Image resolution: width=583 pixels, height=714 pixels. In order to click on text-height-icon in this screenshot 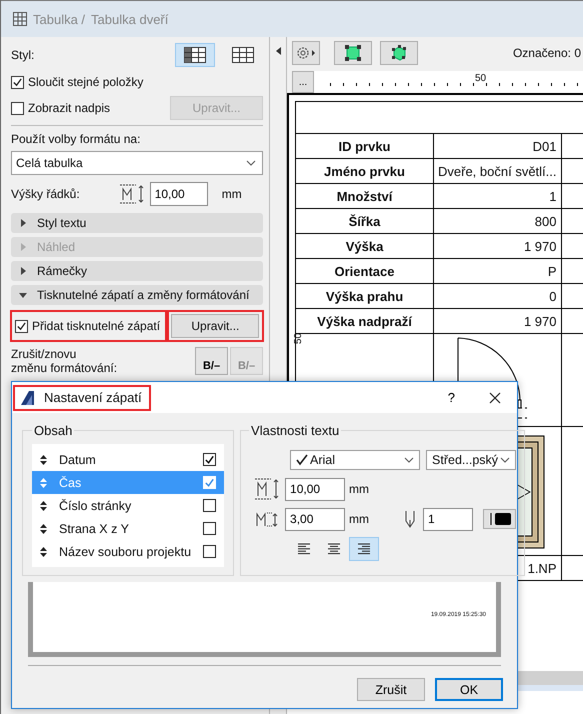, I will do `click(267, 489)`.